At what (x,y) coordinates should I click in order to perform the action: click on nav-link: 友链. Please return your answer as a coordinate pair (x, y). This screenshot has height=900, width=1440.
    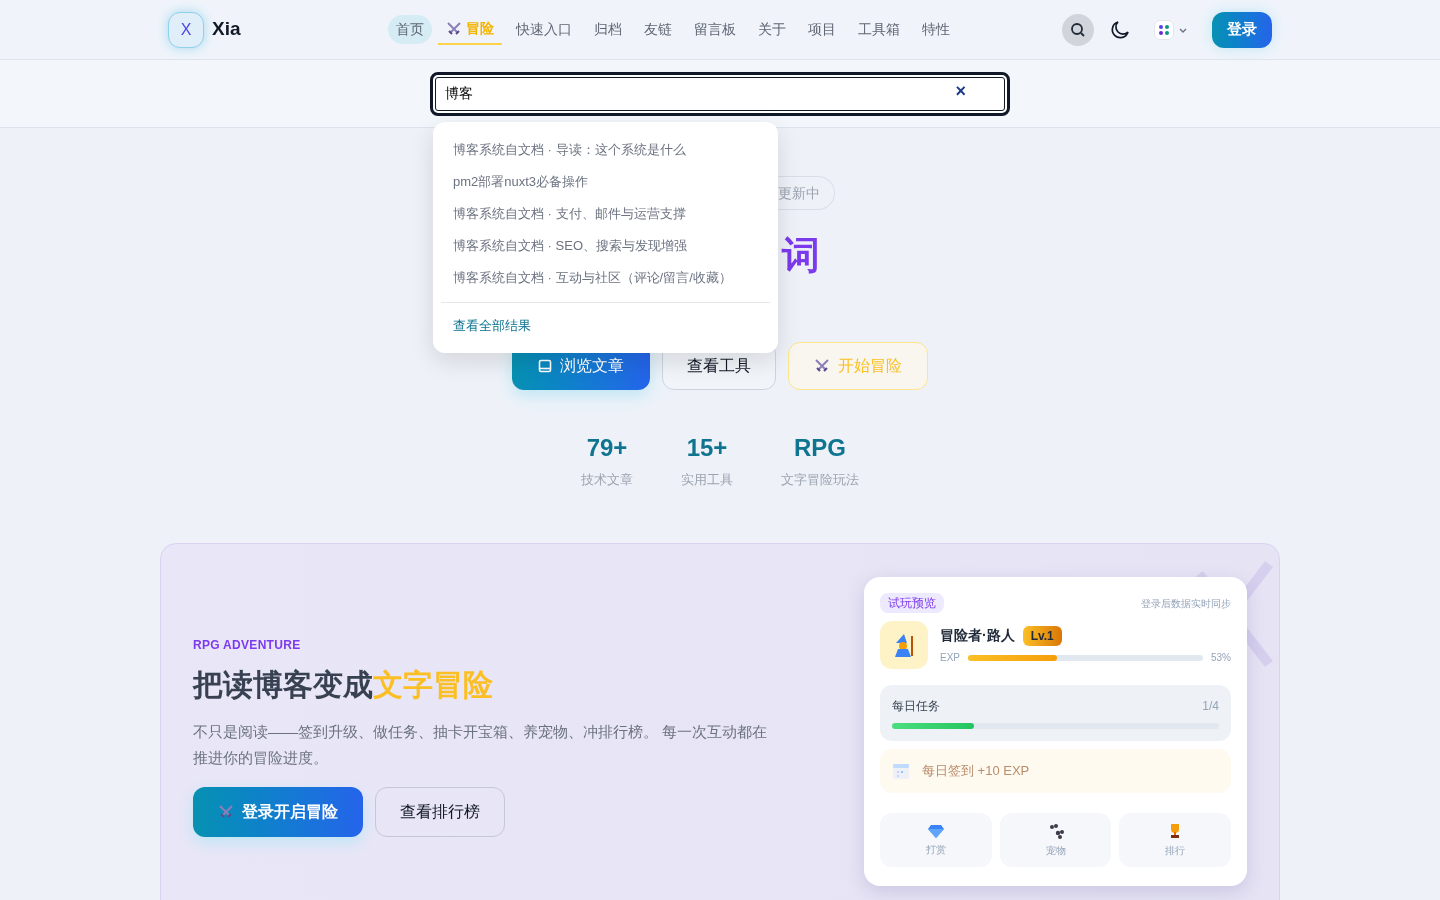
    Looking at the image, I should click on (658, 29).